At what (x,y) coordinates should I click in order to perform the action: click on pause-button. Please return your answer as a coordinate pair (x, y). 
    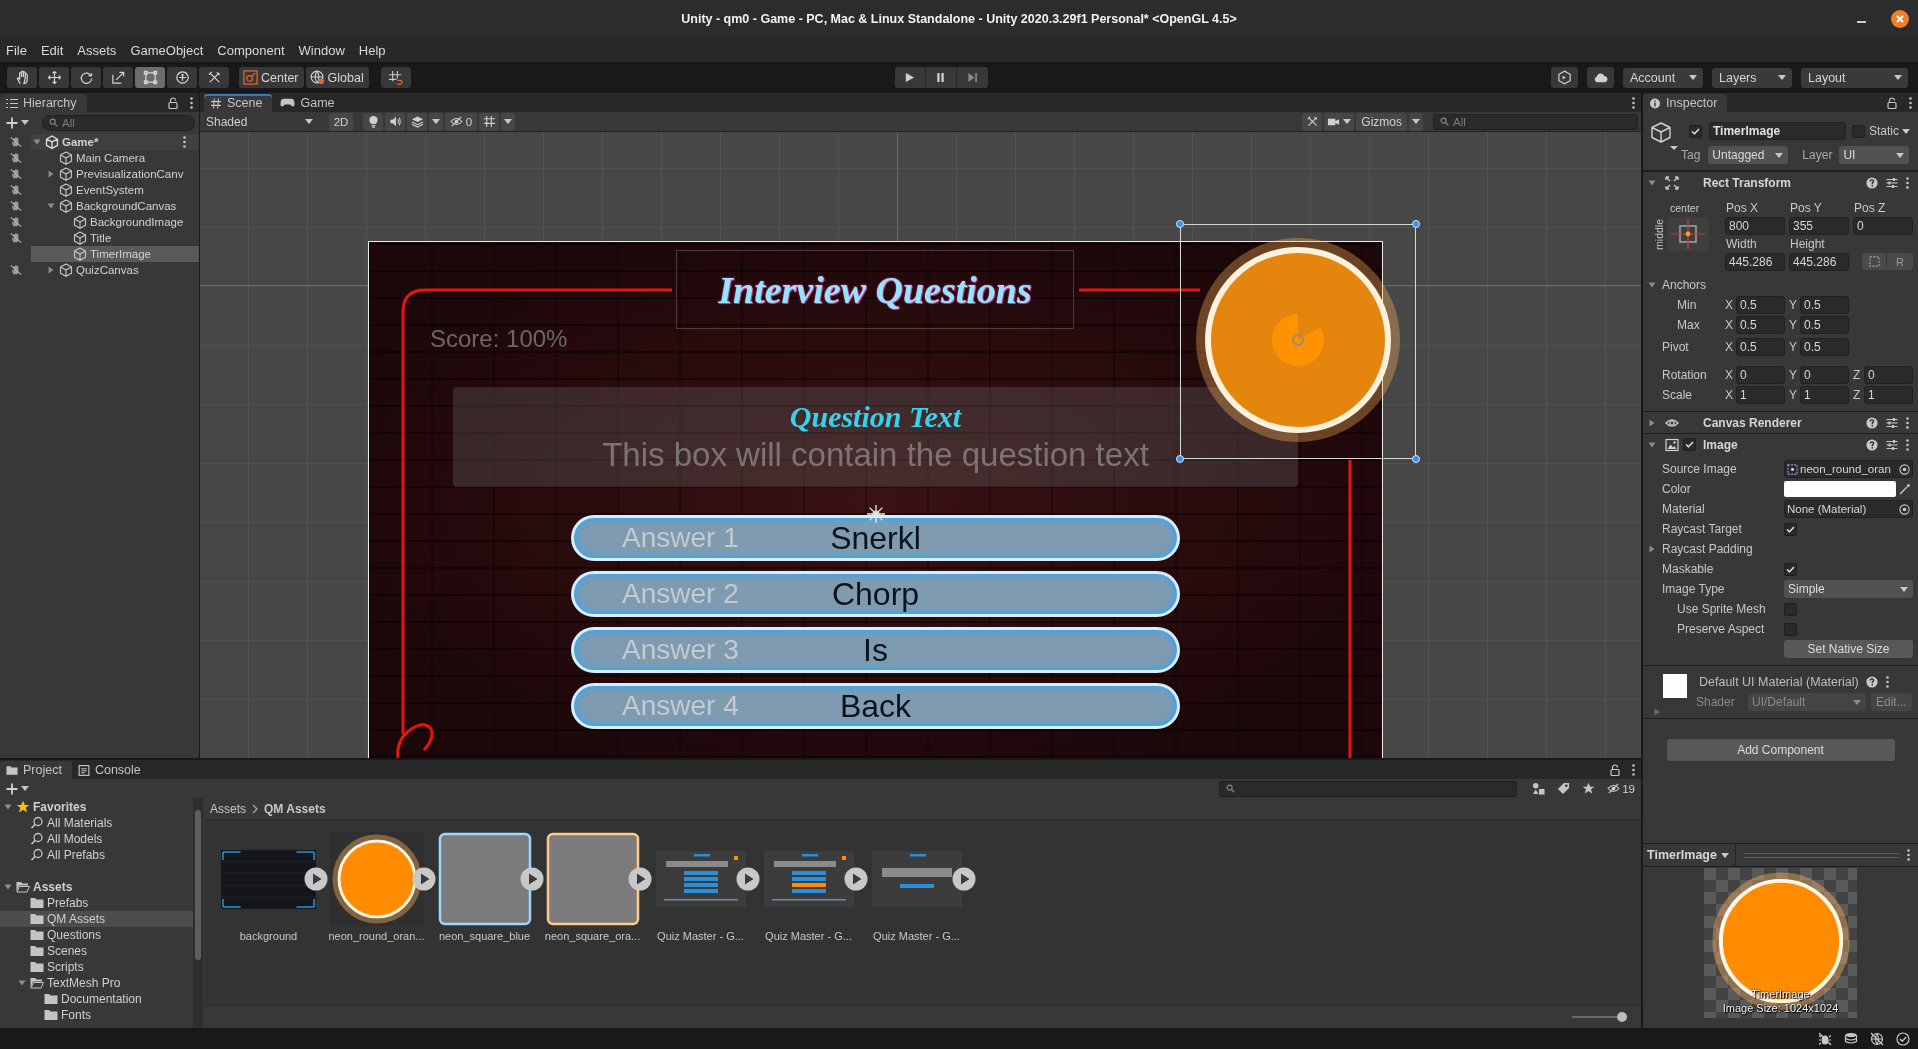
    Looking at the image, I should click on (941, 77).